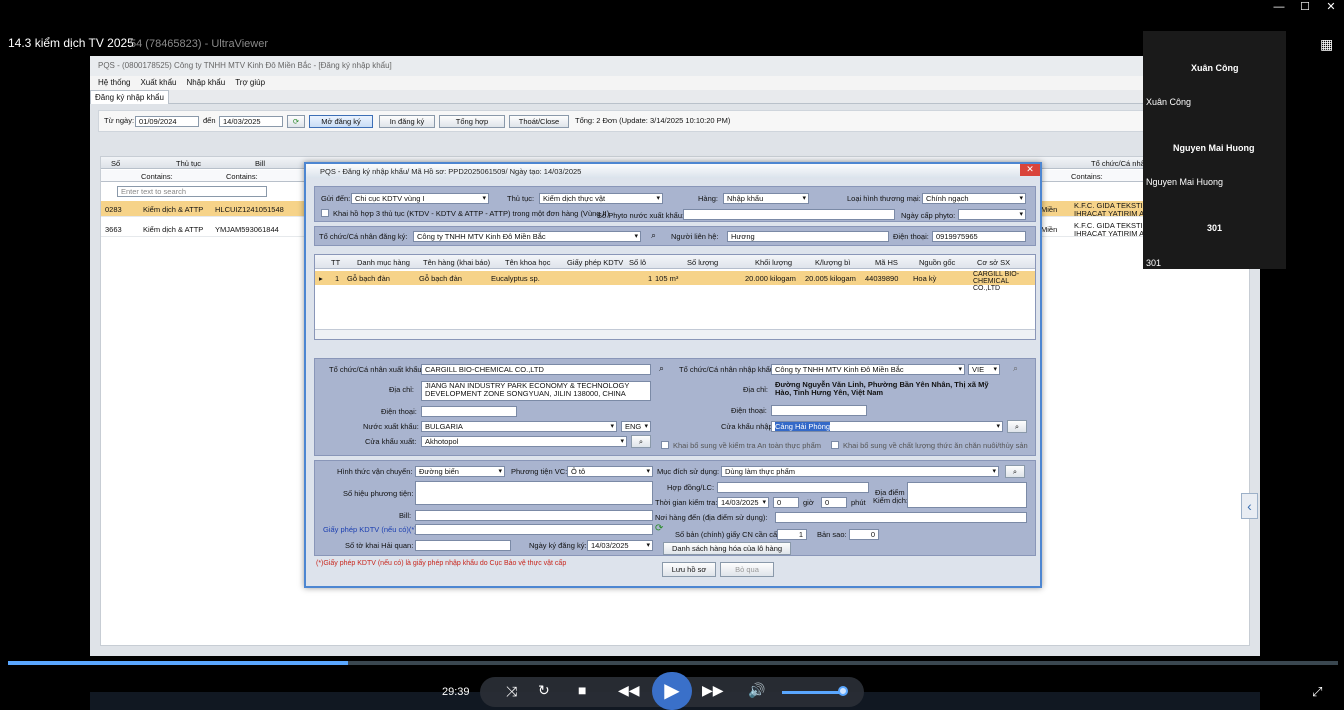 Image resolution: width=1344 pixels, height=710 pixels. What do you see at coordinates (383, 262) in the screenshot?
I see `col-danh-muc: Danh mục hàng` at bounding box center [383, 262].